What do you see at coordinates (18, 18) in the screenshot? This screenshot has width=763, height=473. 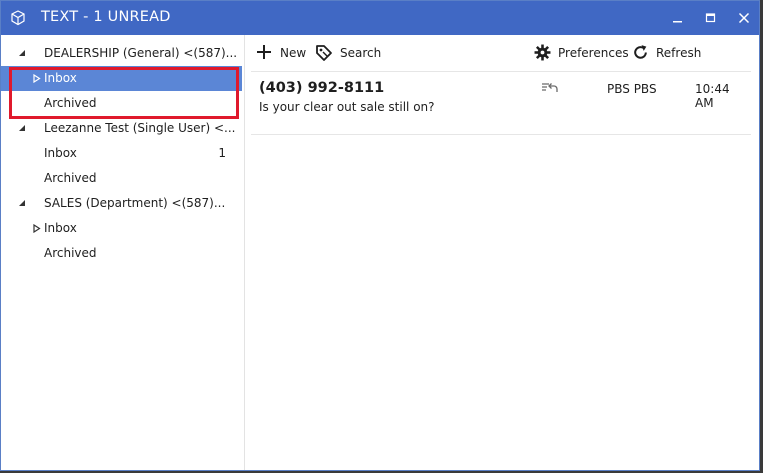 I see `cube-icon` at bounding box center [18, 18].